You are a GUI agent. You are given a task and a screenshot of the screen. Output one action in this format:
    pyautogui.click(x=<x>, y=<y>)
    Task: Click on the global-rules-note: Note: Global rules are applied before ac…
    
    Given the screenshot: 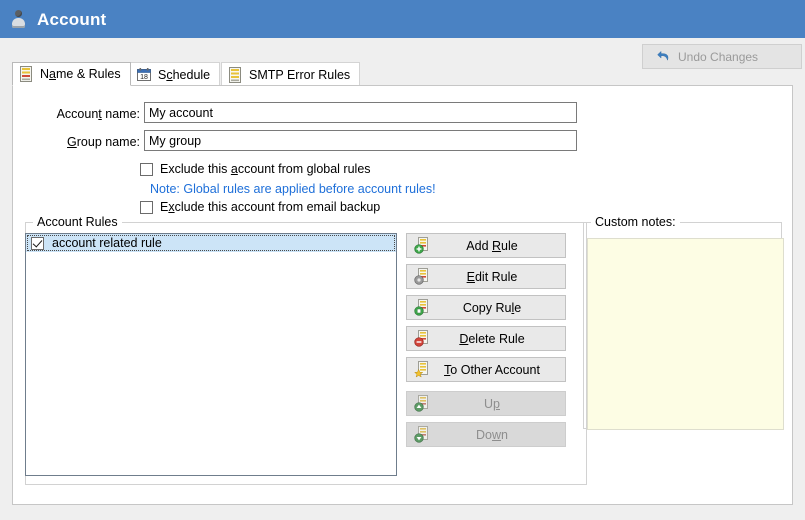 What is the action you would take?
    pyautogui.click(x=293, y=189)
    